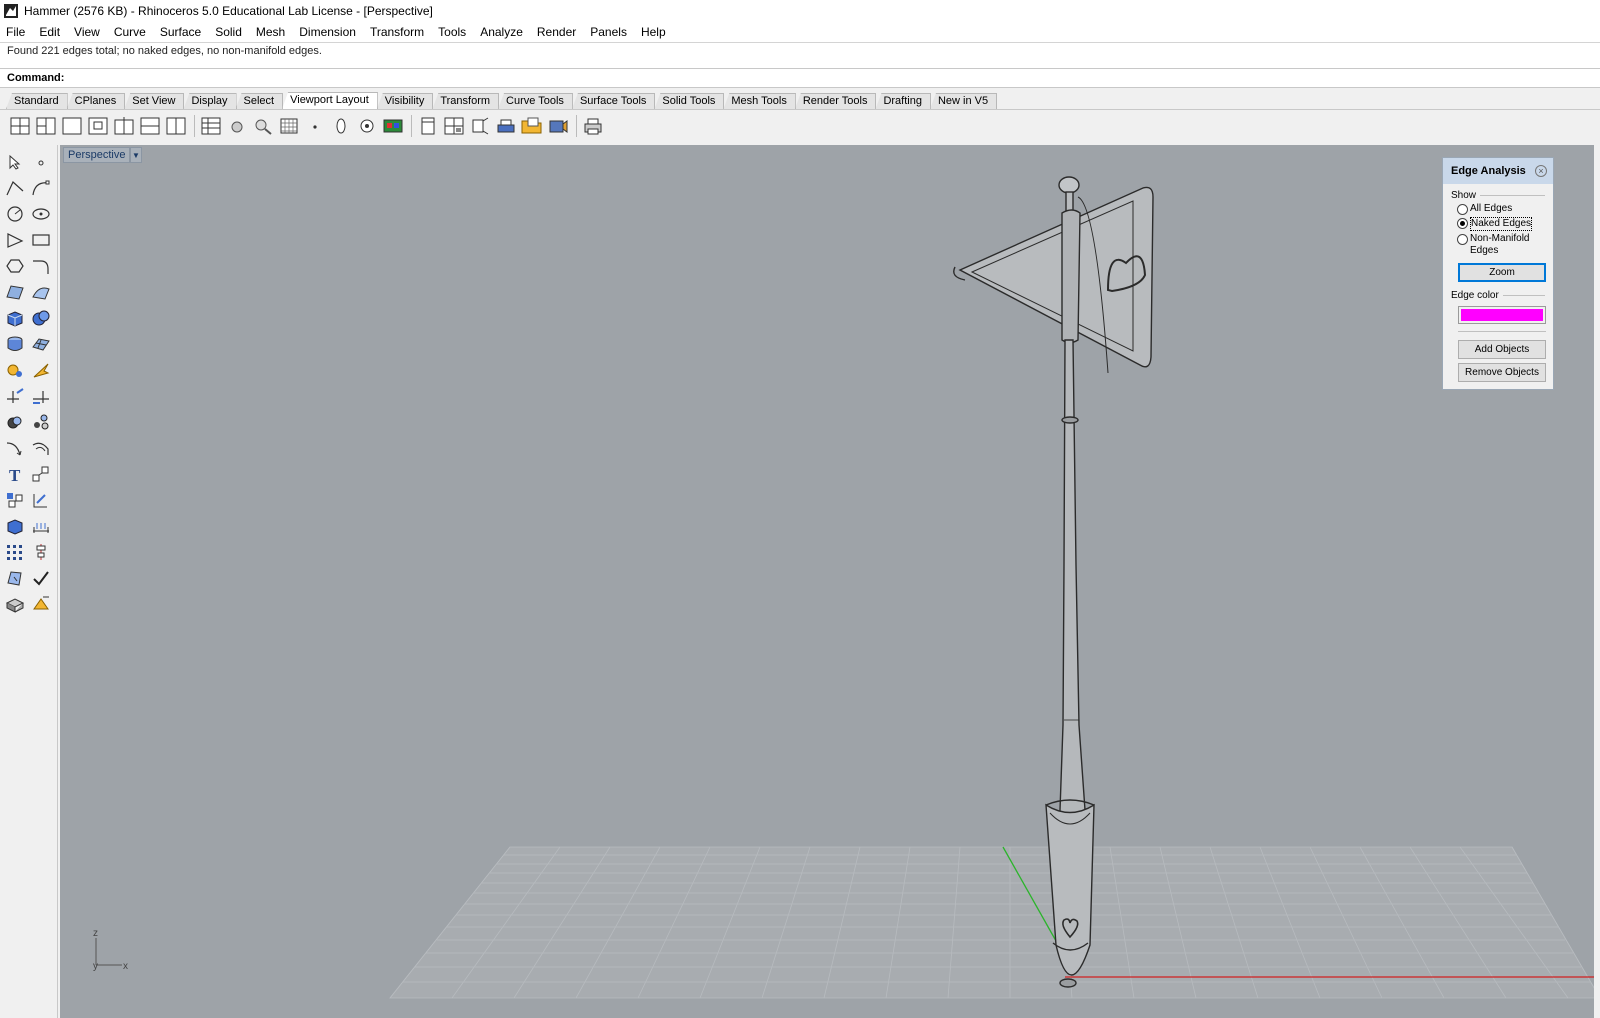  What do you see at coordinates (154, 101) in the screenshot?
I see `tab-set-view: Set View` at bounding box center [154, 101].